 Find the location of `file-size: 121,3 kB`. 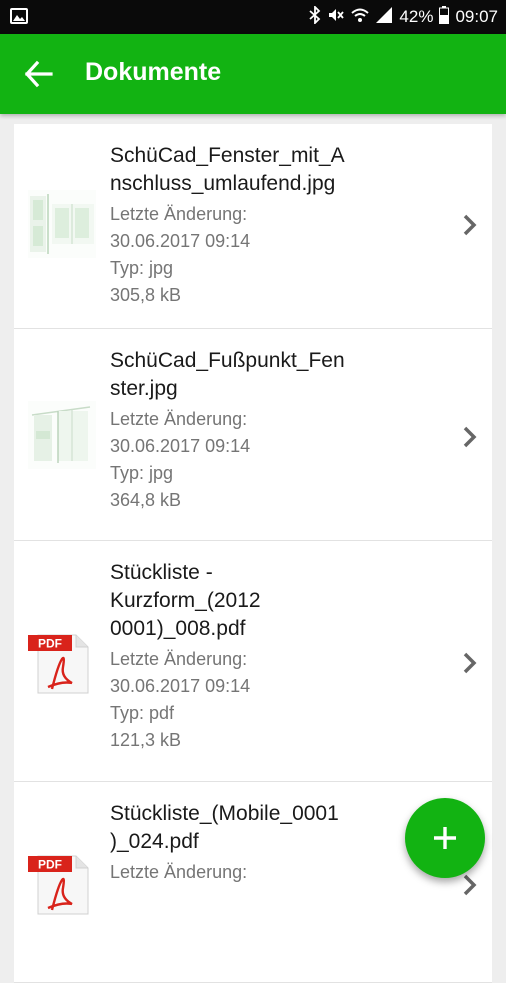

file-size: 121,3 kB is located at coordinates (146, 740).